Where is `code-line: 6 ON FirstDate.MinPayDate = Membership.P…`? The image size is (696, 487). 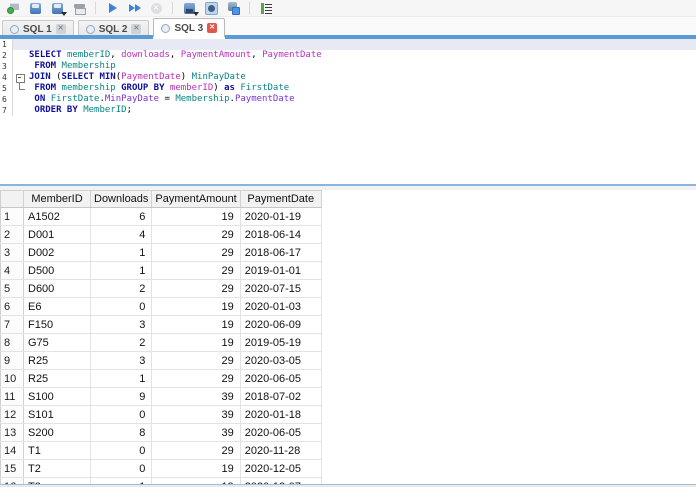 code-line: 6 ON FirstDate.MinPayDate = Membership.P… is located at coordinates (348, 99).